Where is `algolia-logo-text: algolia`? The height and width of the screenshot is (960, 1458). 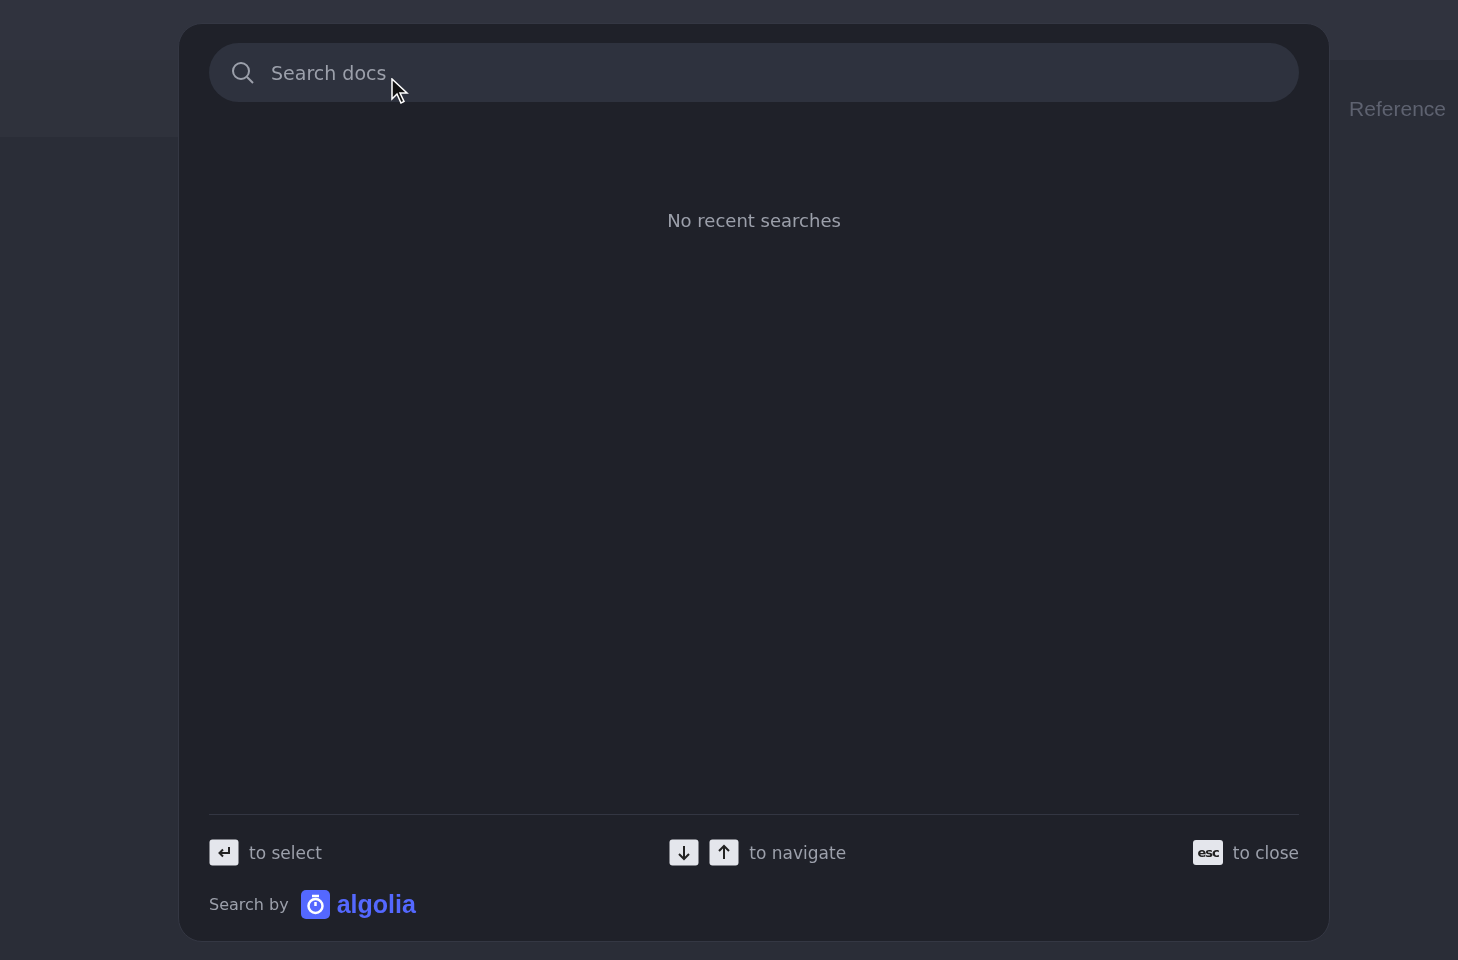
algolia-logo-text: algolia is located at coordinates (376, 904).